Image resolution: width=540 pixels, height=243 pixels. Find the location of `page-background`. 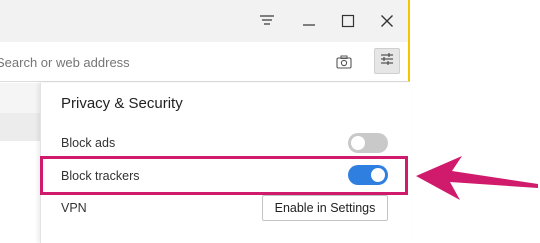

page-background is located at coordinates (20, 163).